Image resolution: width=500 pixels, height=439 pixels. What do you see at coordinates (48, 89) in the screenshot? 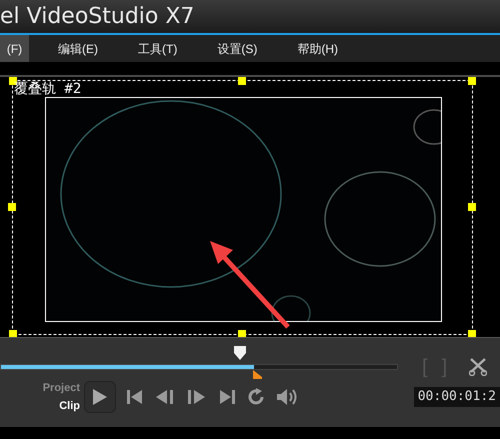
I see `track-label: 覆叠轨 #2` at bounding box center [48, 89].